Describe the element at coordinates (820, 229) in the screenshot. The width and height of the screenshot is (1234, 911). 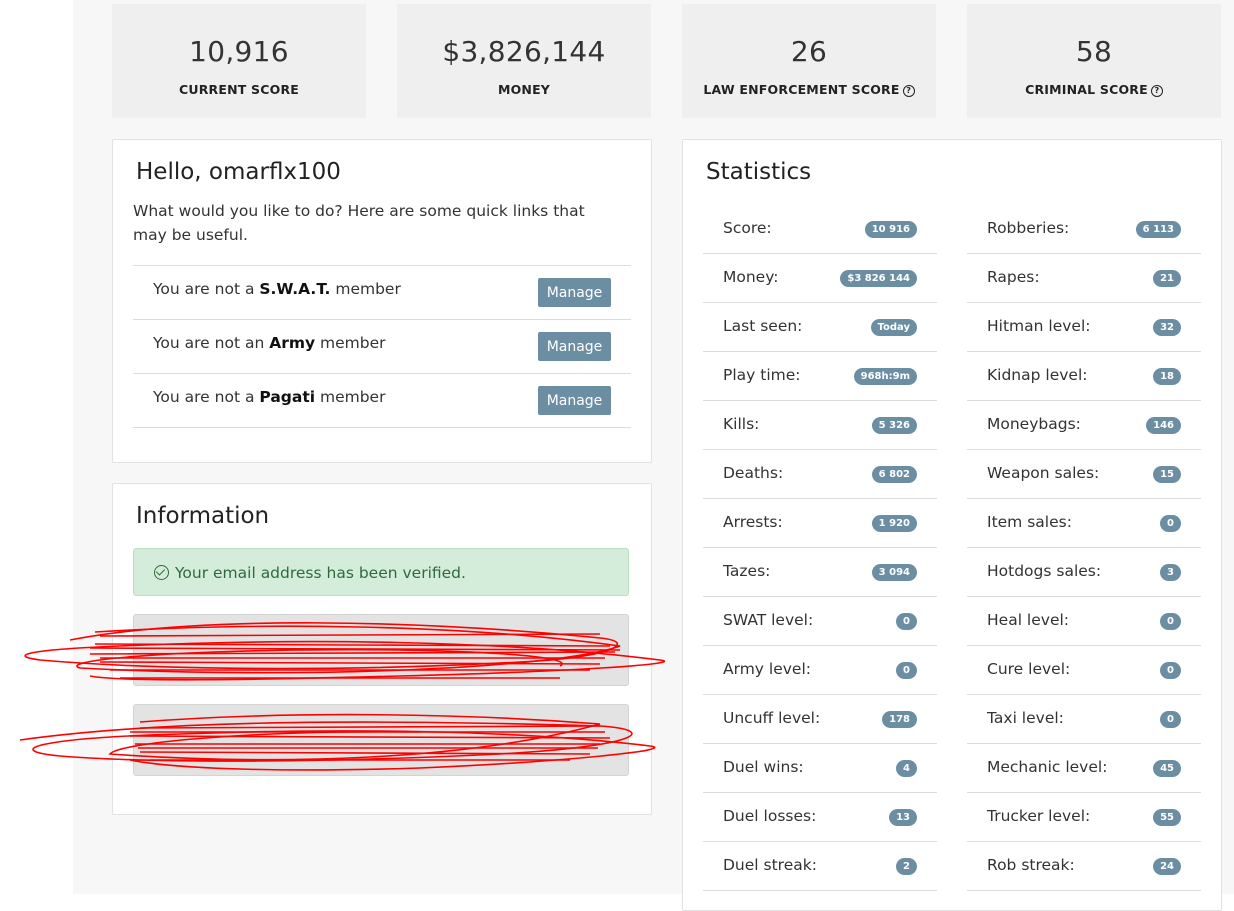
I see `stats-row-score: Score: 10 916` at that location.